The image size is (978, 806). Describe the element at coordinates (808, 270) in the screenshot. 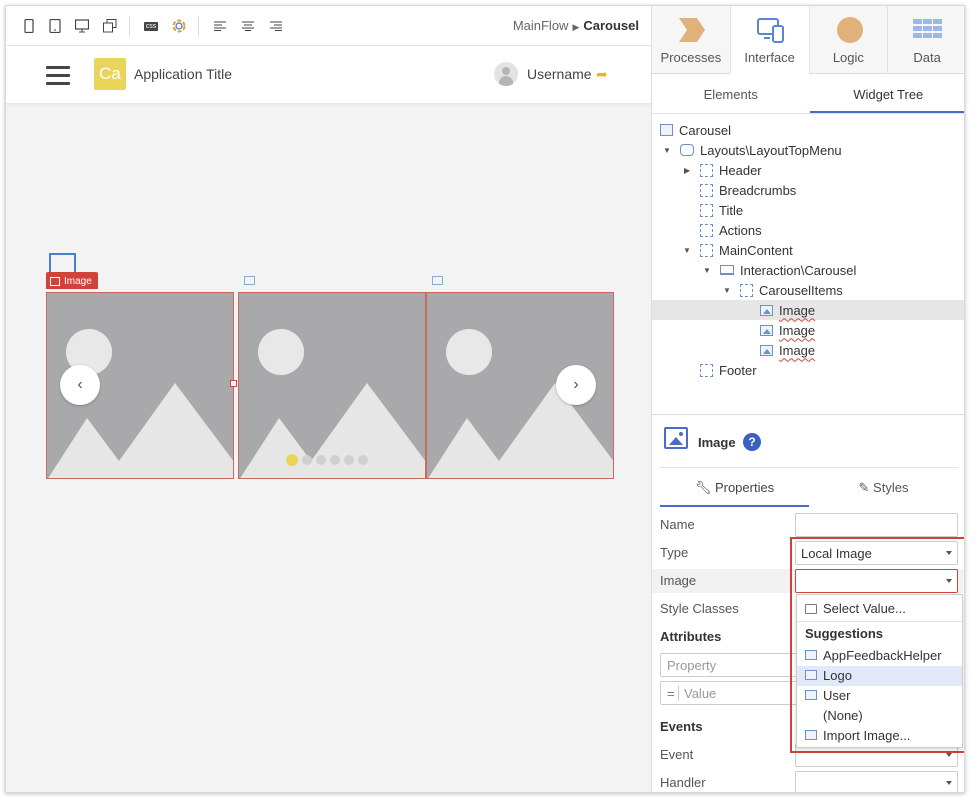

I see `tree-item-interaction-carousel: ▼ Interaction\Carousel` at that location.